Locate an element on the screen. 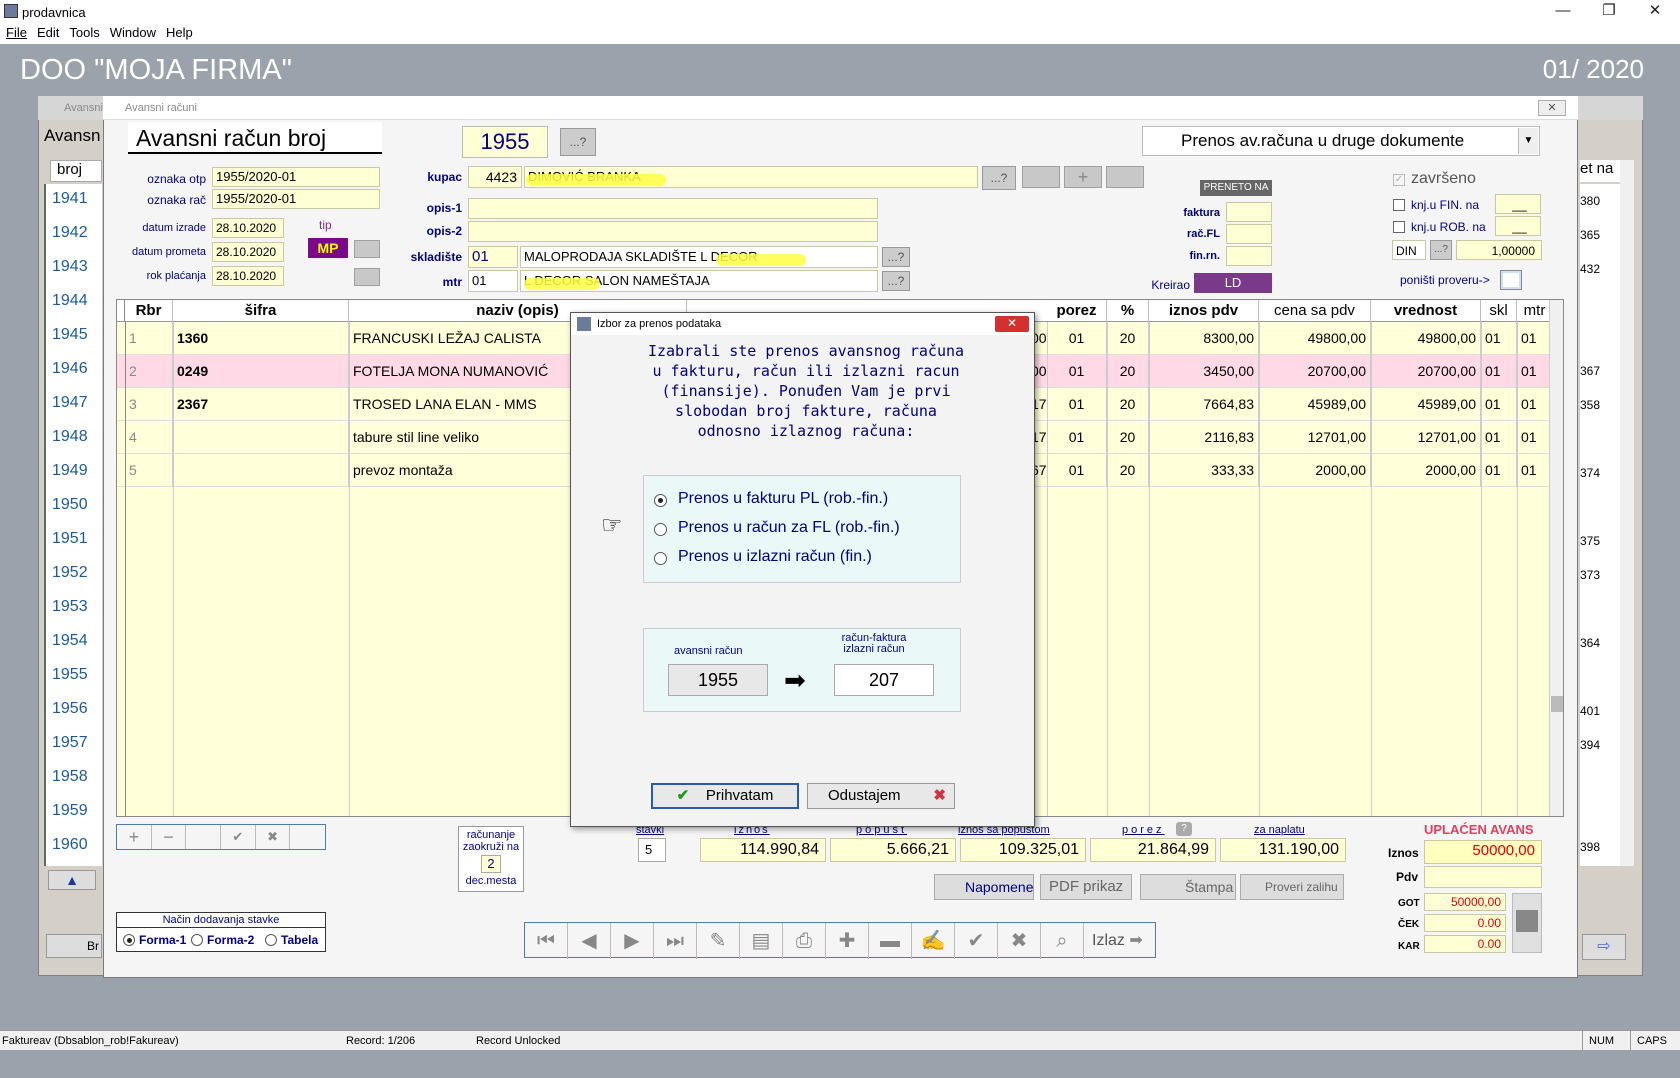 The width and height of the screenshot is (1680, 1078). main-close-button: ✕ is located at coordinates (1552, 108).